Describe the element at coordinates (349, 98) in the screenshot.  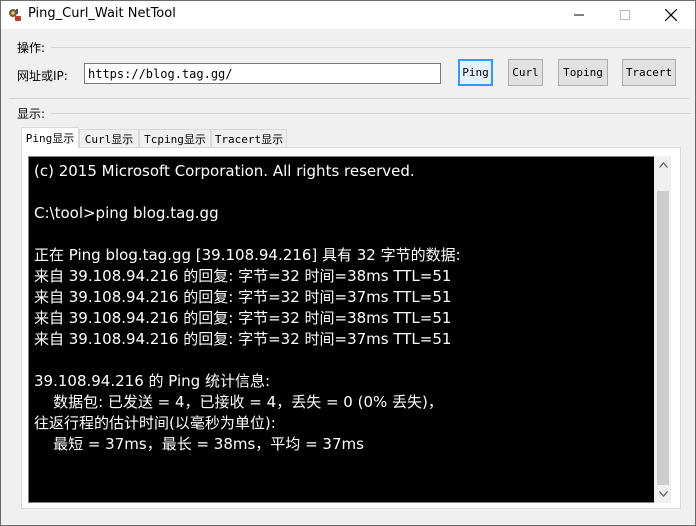
I see `operations-group-bottom` at that location.